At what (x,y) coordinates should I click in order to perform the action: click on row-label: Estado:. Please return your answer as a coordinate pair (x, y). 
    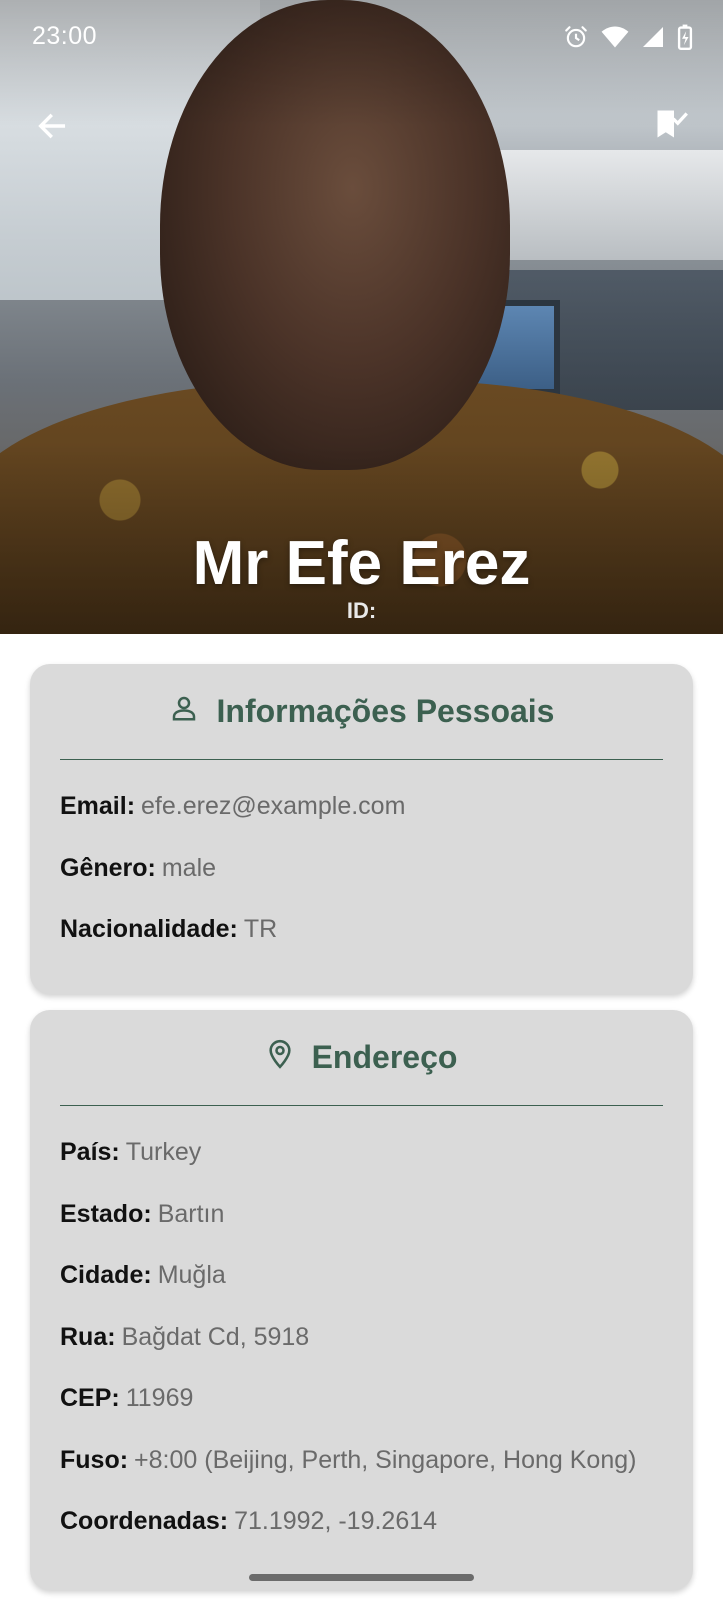
    Looking at the image, I should click on (106, 1213).